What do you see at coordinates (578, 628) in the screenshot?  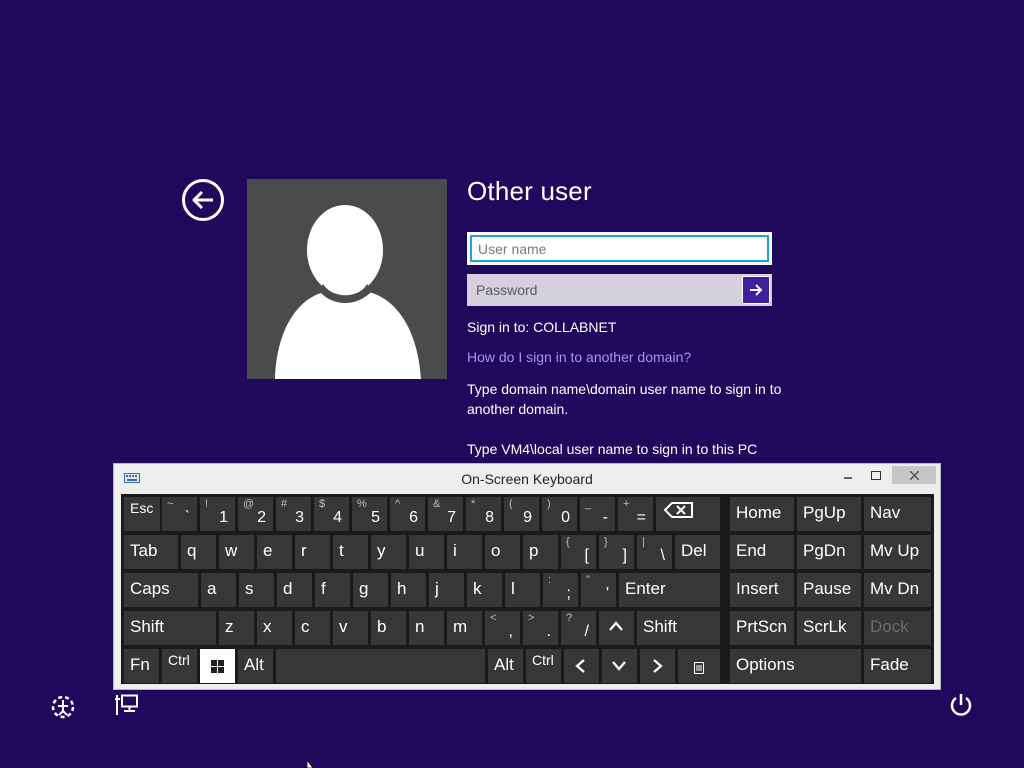 I see `key-slash: ? /` at bounding box center [578, 628].